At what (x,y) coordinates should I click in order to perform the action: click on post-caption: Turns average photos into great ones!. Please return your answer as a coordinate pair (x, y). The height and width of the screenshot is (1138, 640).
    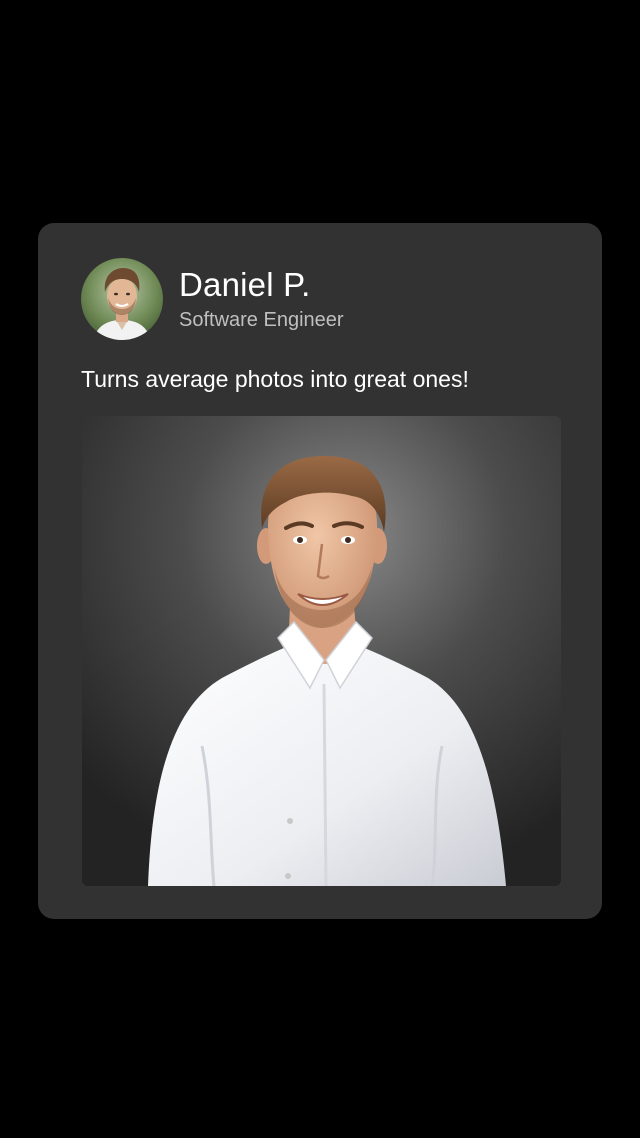
    Looking at the image, I should click on (275, 379).